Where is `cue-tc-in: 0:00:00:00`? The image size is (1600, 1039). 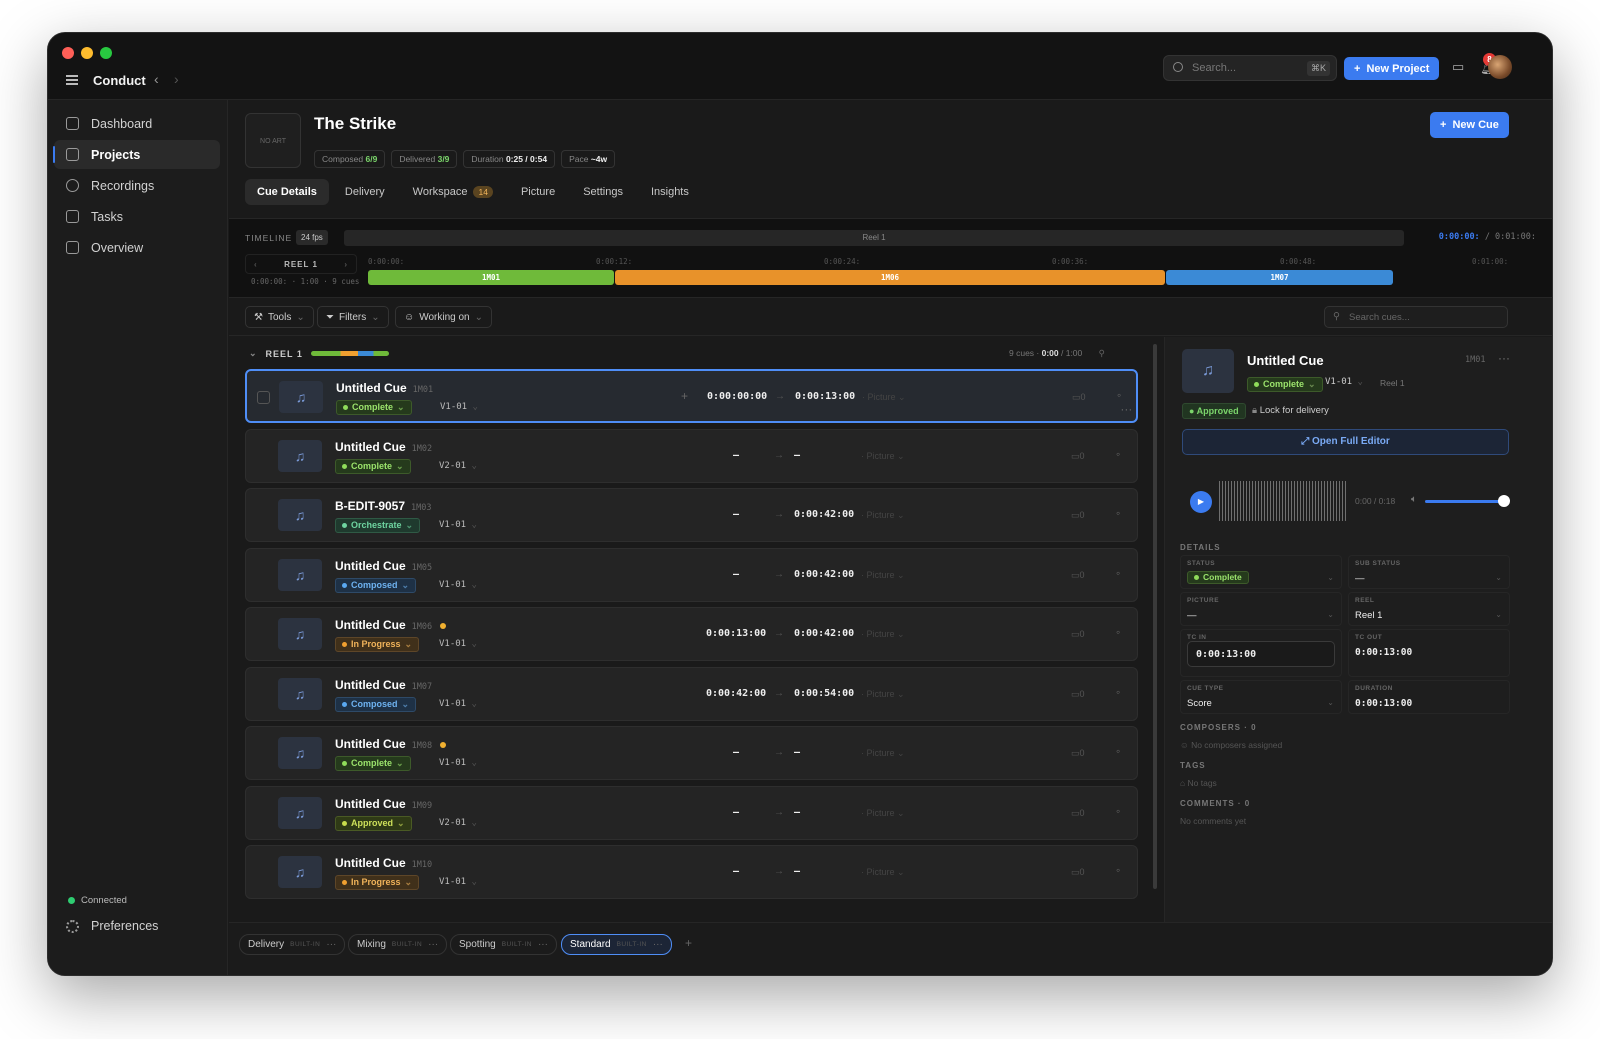
cue-tc-in: 0:00:00:00 is located at coordinates (737, 396).